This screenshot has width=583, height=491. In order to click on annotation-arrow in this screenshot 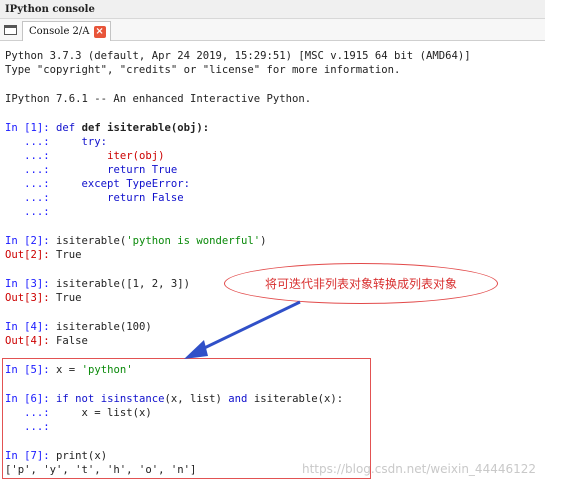, I will do `click(242, 329)`.